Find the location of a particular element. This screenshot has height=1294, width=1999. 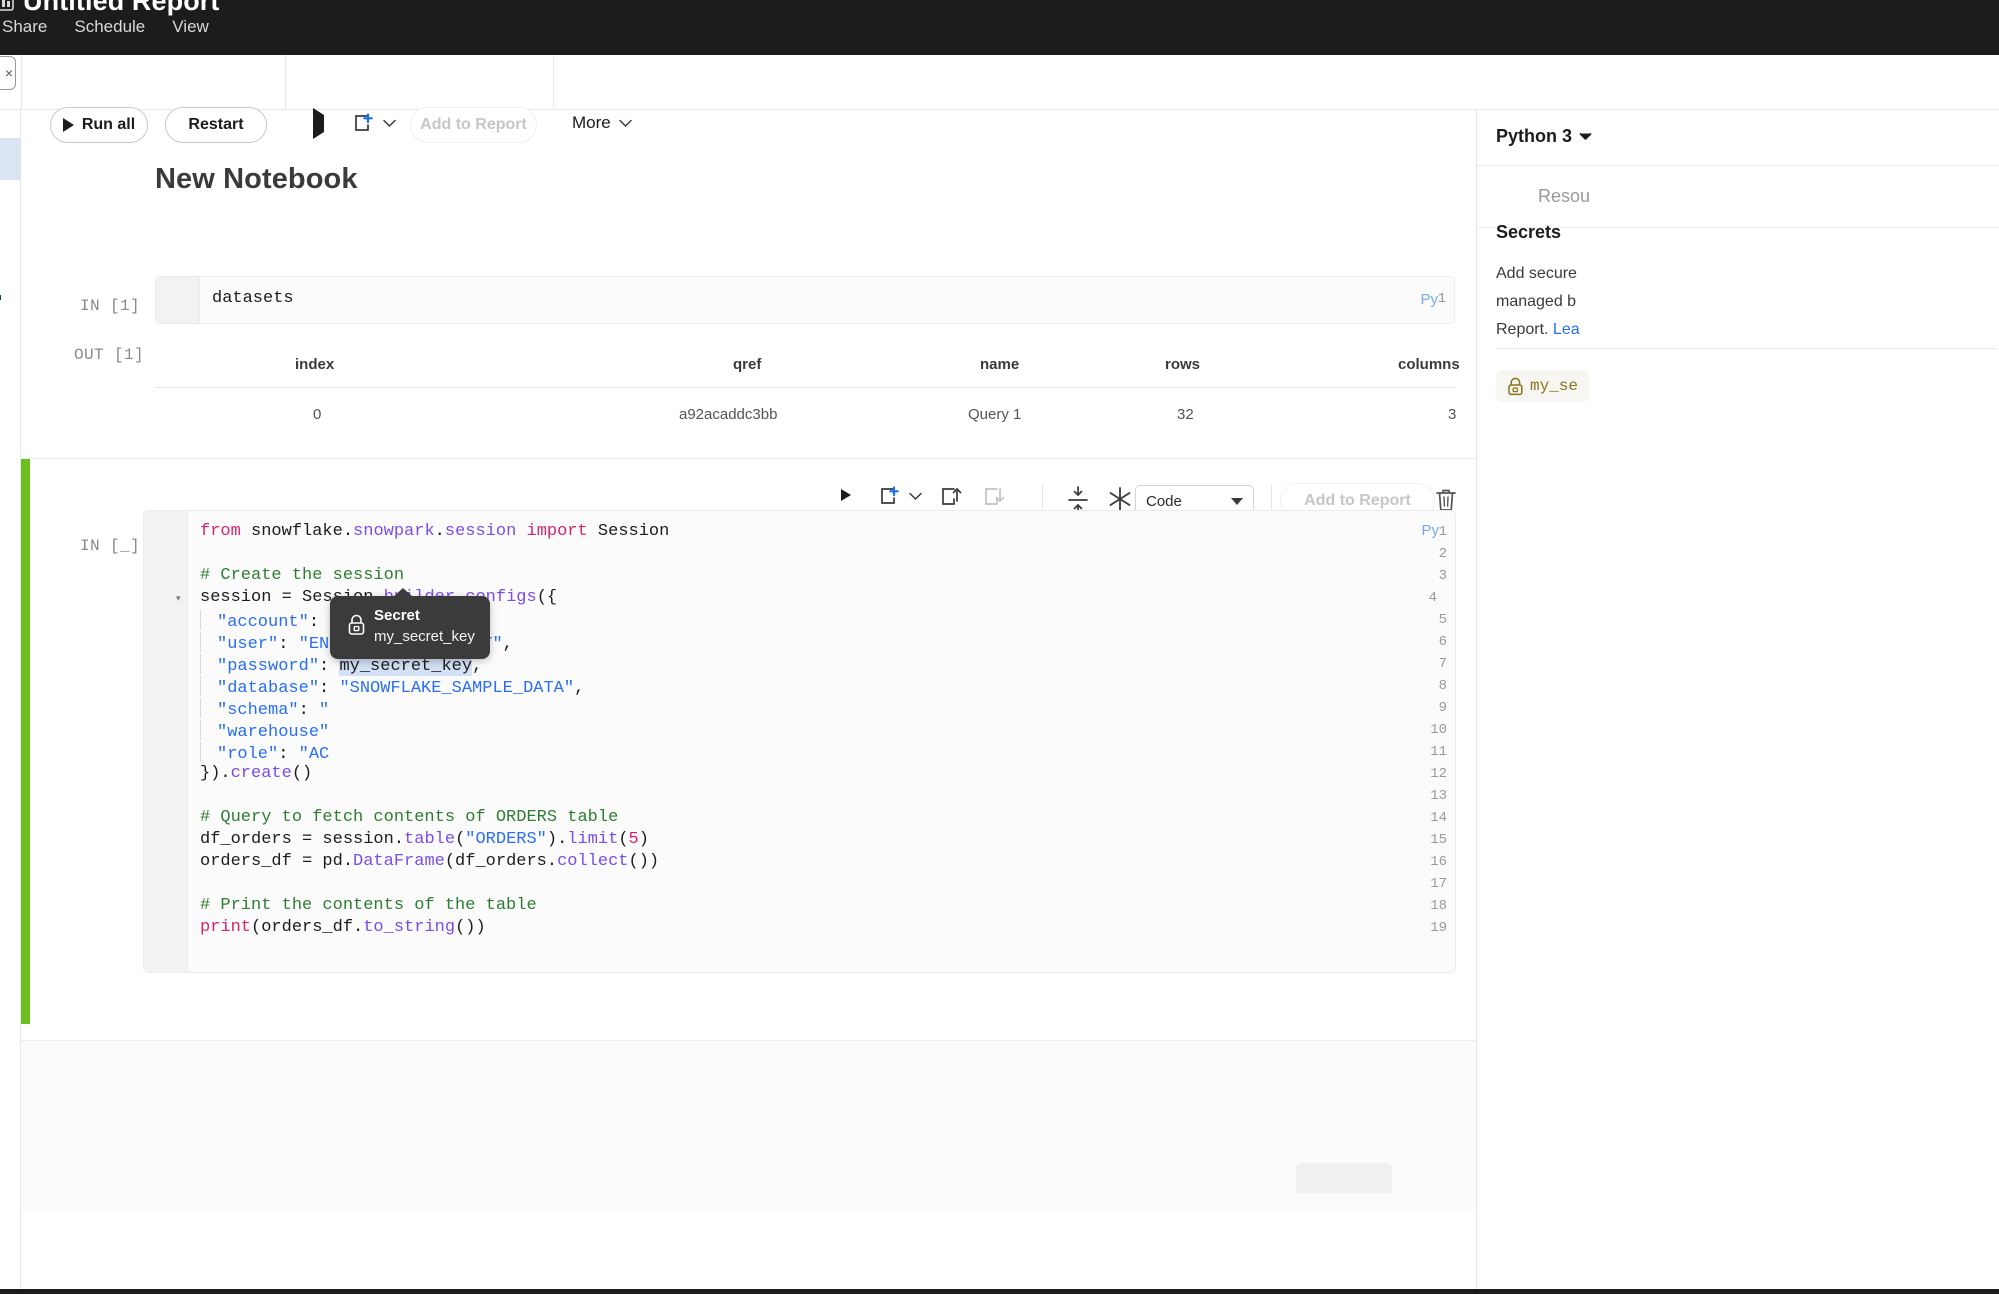

cell2-run-button is located at coordinates (846, 495).